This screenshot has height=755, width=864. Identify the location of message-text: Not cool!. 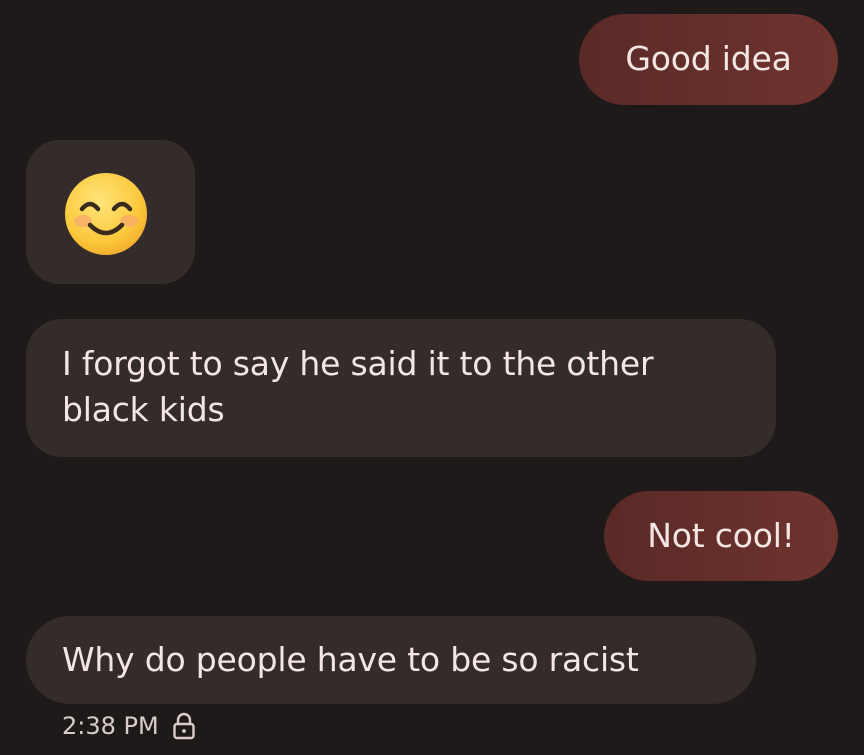
(721, 535).